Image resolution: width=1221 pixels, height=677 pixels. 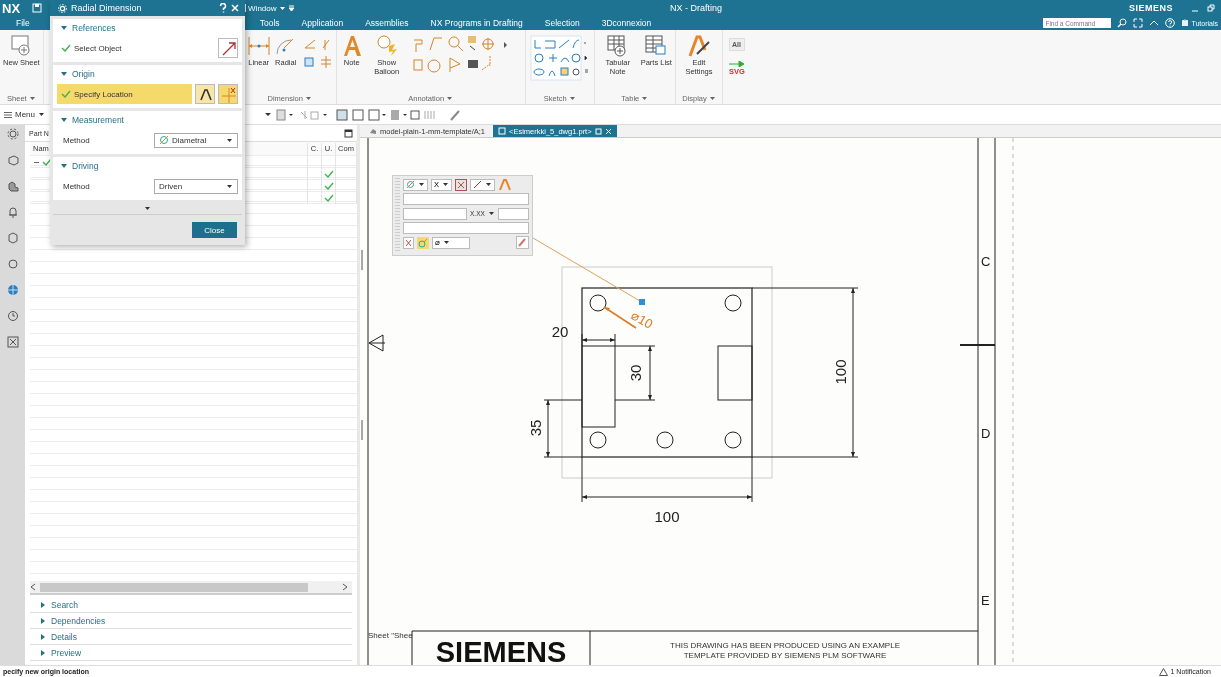 I want to click on close-button: Close, so click(x=214, y=230).